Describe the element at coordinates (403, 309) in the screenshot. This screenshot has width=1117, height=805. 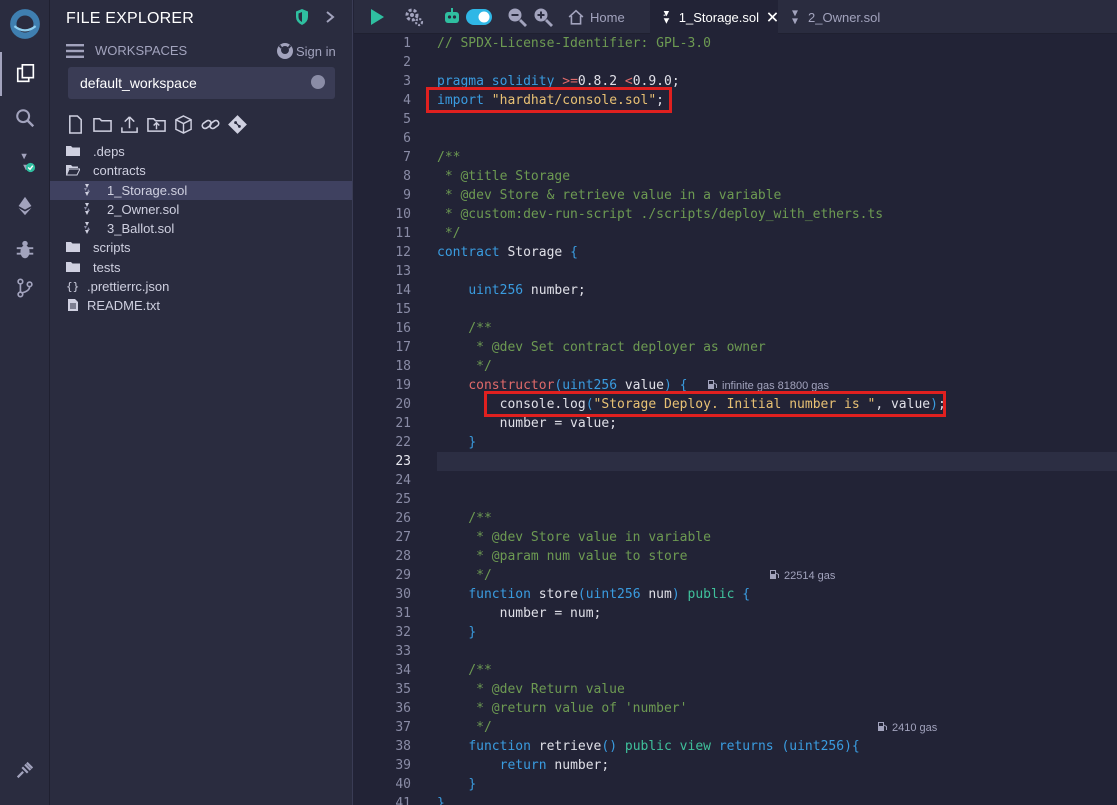
I see `line-number: 15` at that location.